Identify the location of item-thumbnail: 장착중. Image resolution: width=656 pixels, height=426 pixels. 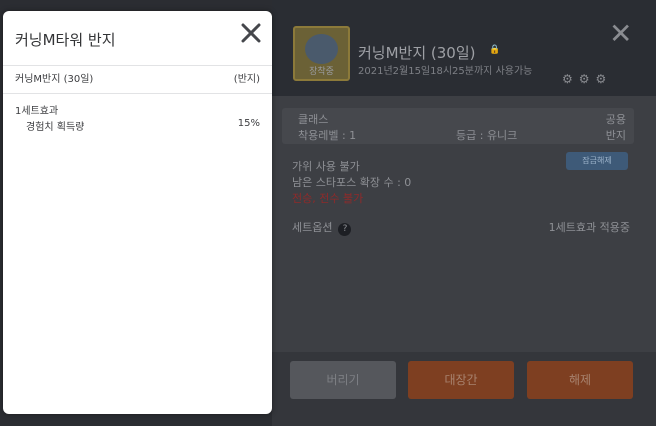
(321, 53).